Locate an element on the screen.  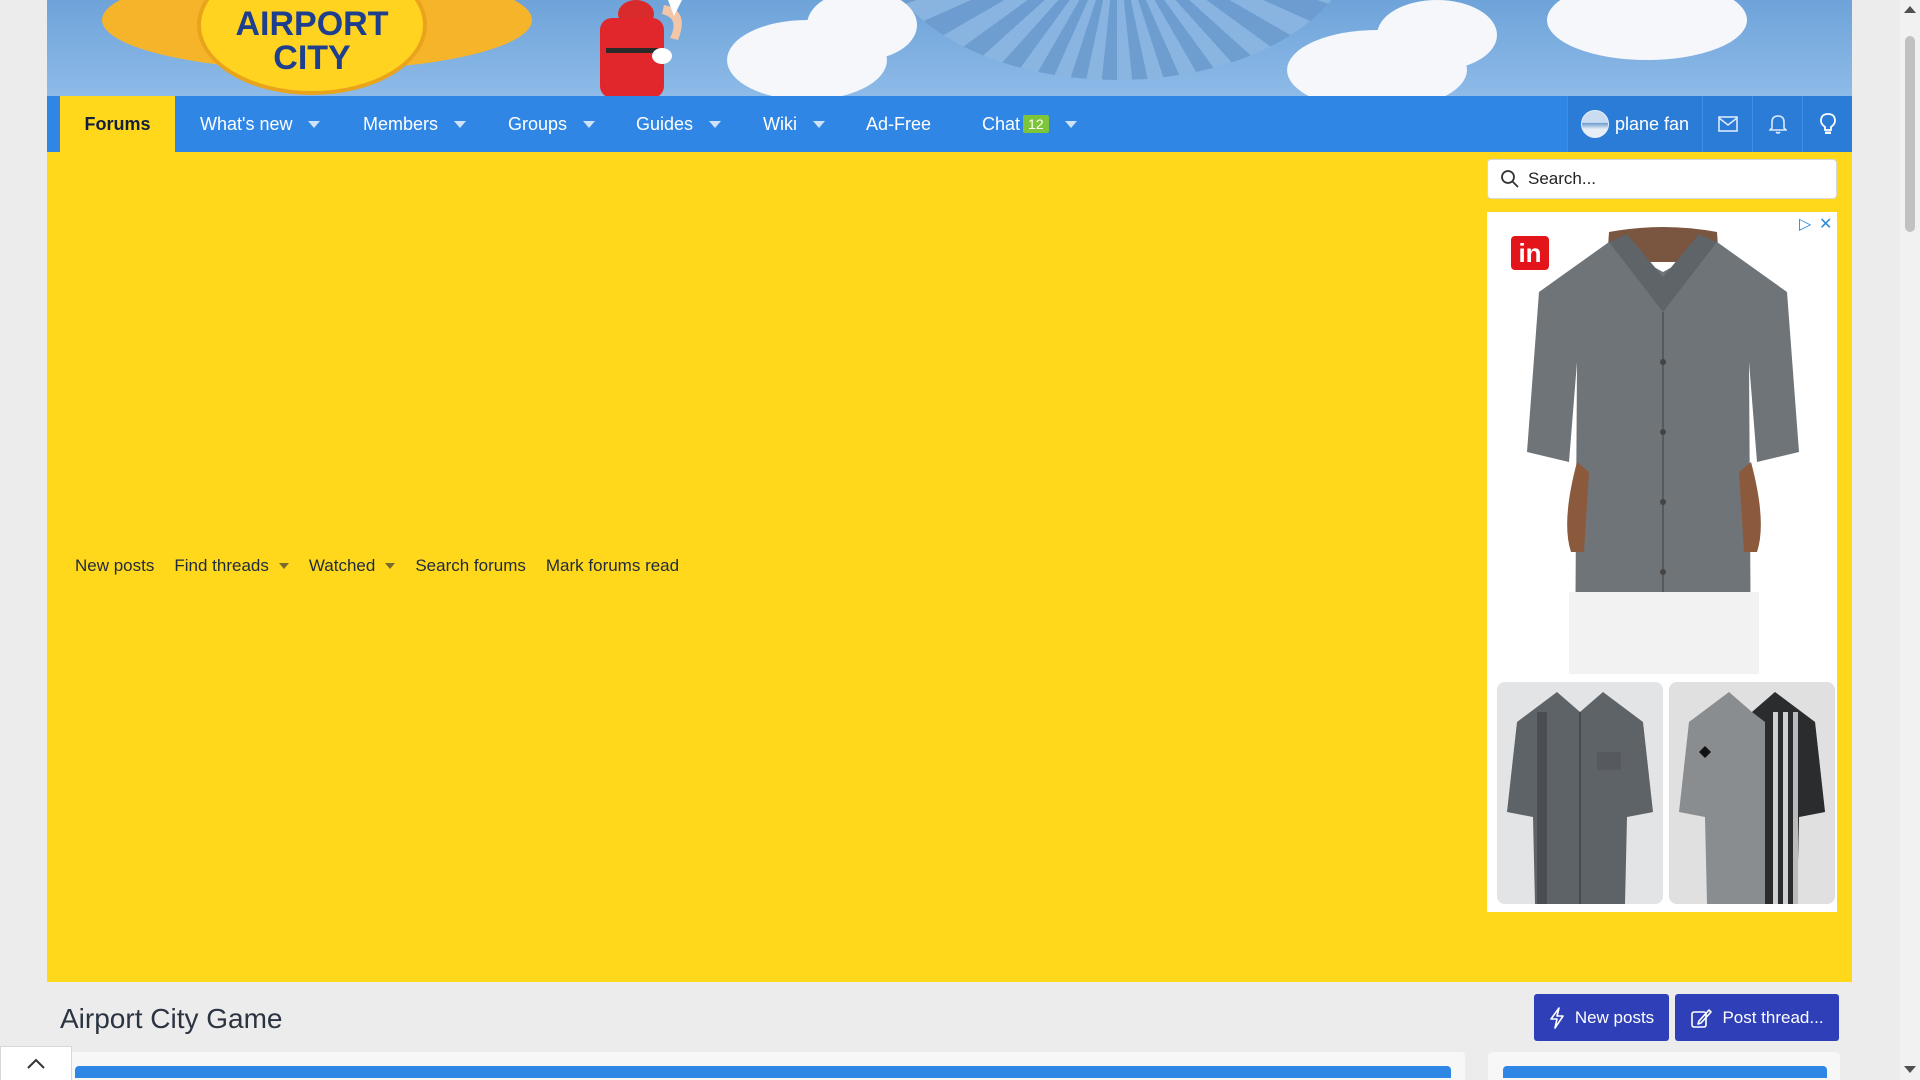
tab-chat: Chat 12 is located at coordinates (1029, 124).